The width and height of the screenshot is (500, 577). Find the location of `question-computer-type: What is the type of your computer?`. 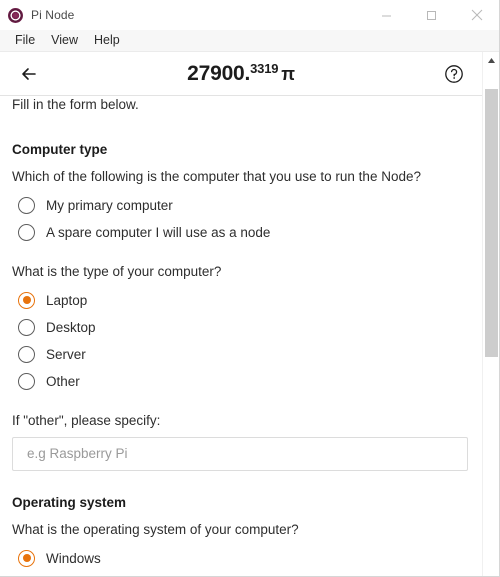

question-computer-type: What is the type of your computer? is located at coordinates (117, 272).